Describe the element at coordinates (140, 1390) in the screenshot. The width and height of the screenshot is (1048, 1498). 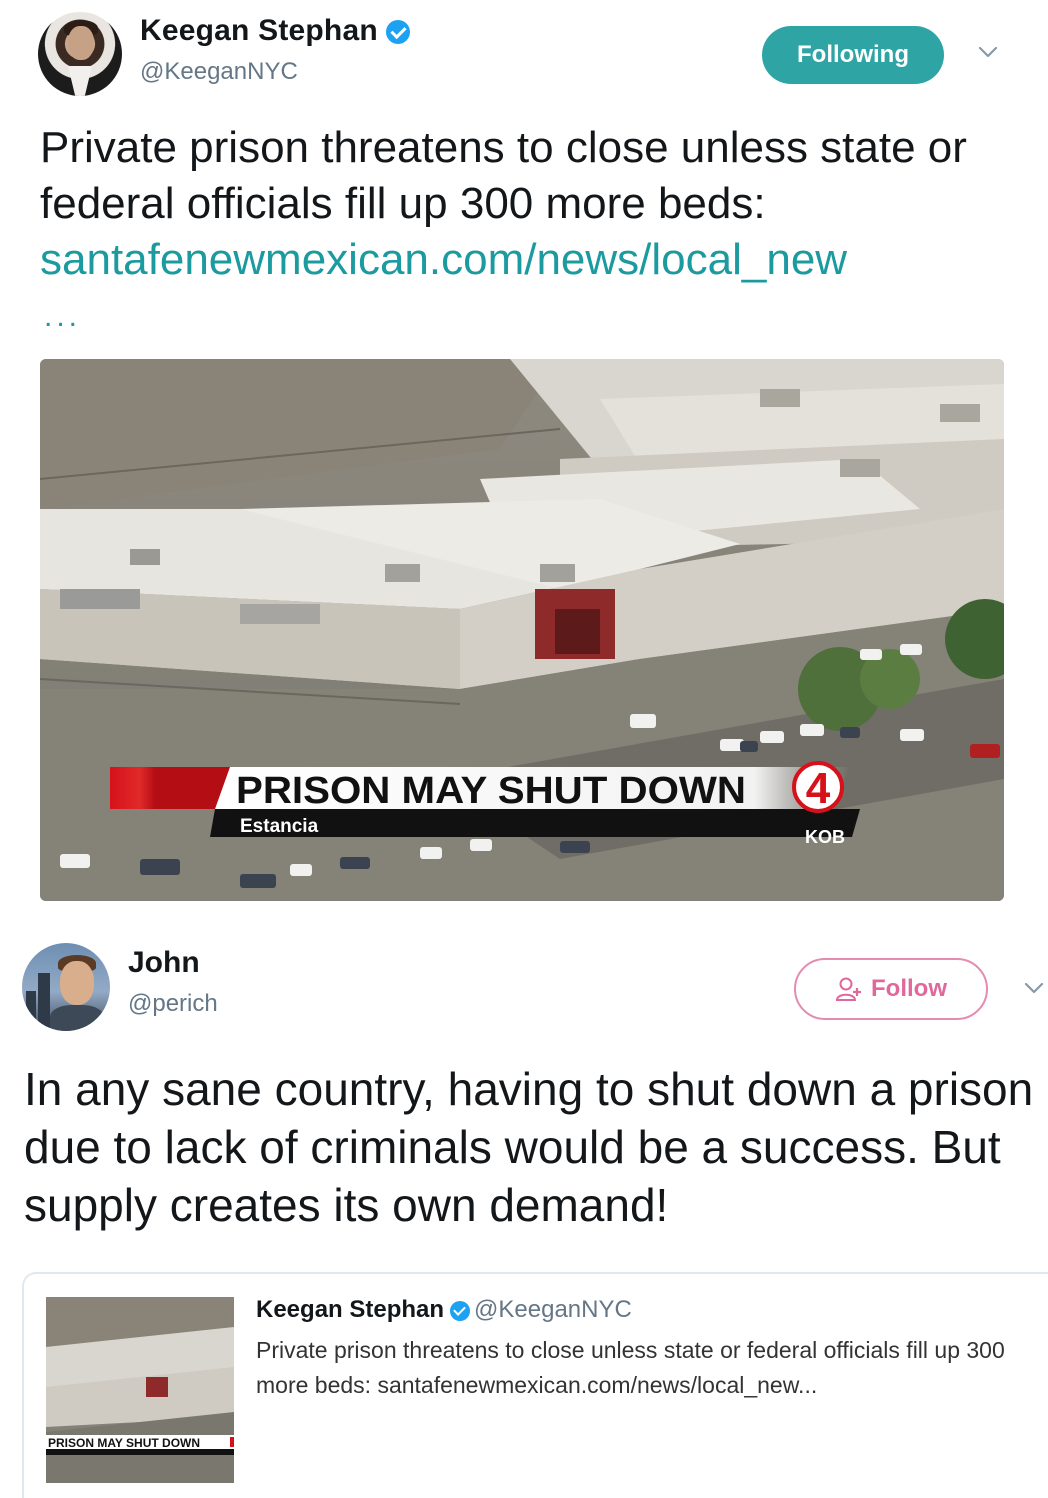
I see `quoted-tweet-thumbnail: PRISON MAY SHUT DOWN` at that location.